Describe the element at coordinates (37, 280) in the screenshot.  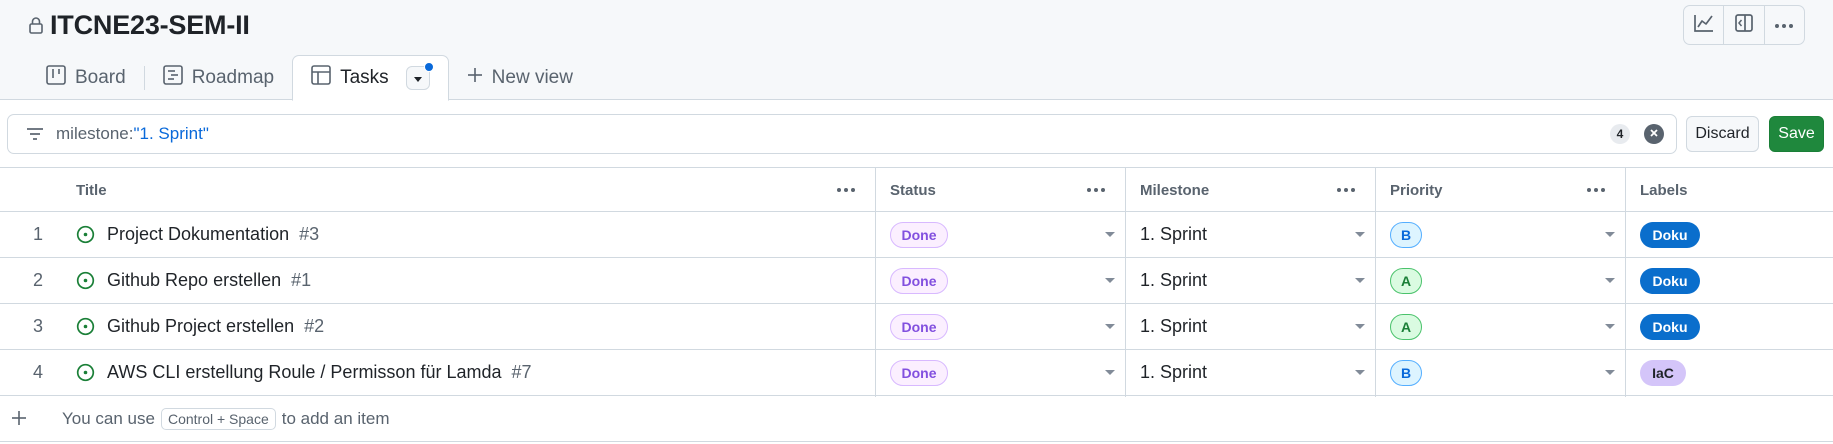
I see `row-number: 2` at that location.